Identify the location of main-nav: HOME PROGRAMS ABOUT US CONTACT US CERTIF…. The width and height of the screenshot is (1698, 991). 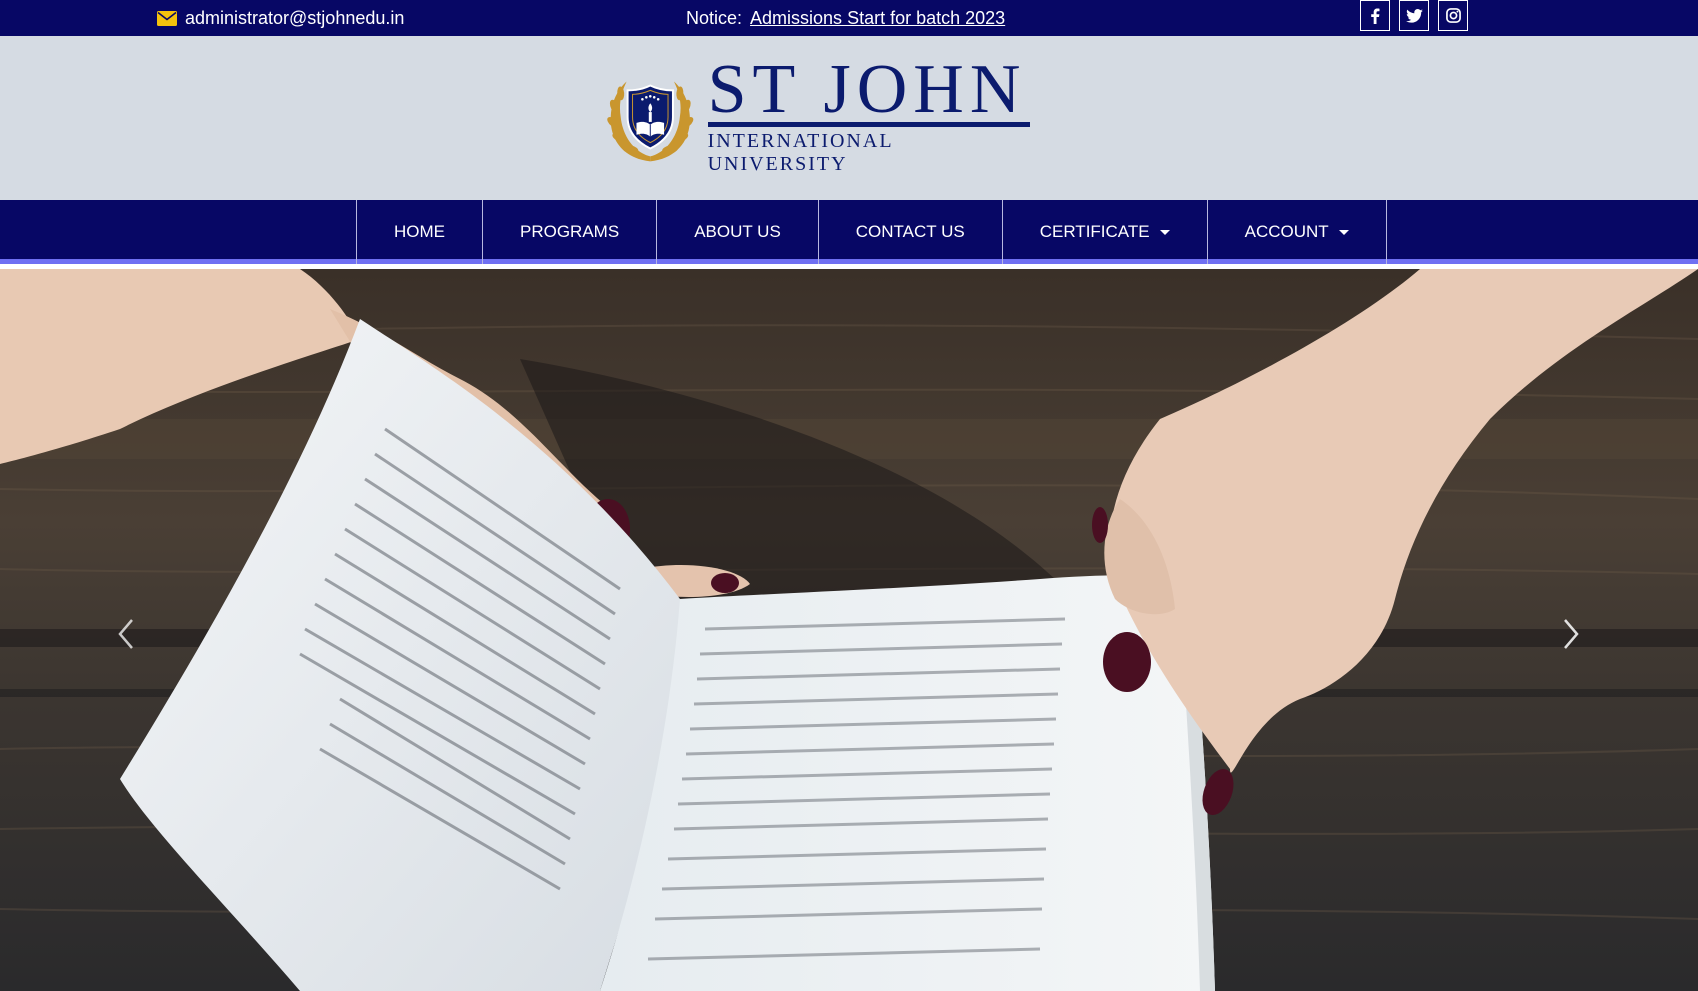
(849, 232).